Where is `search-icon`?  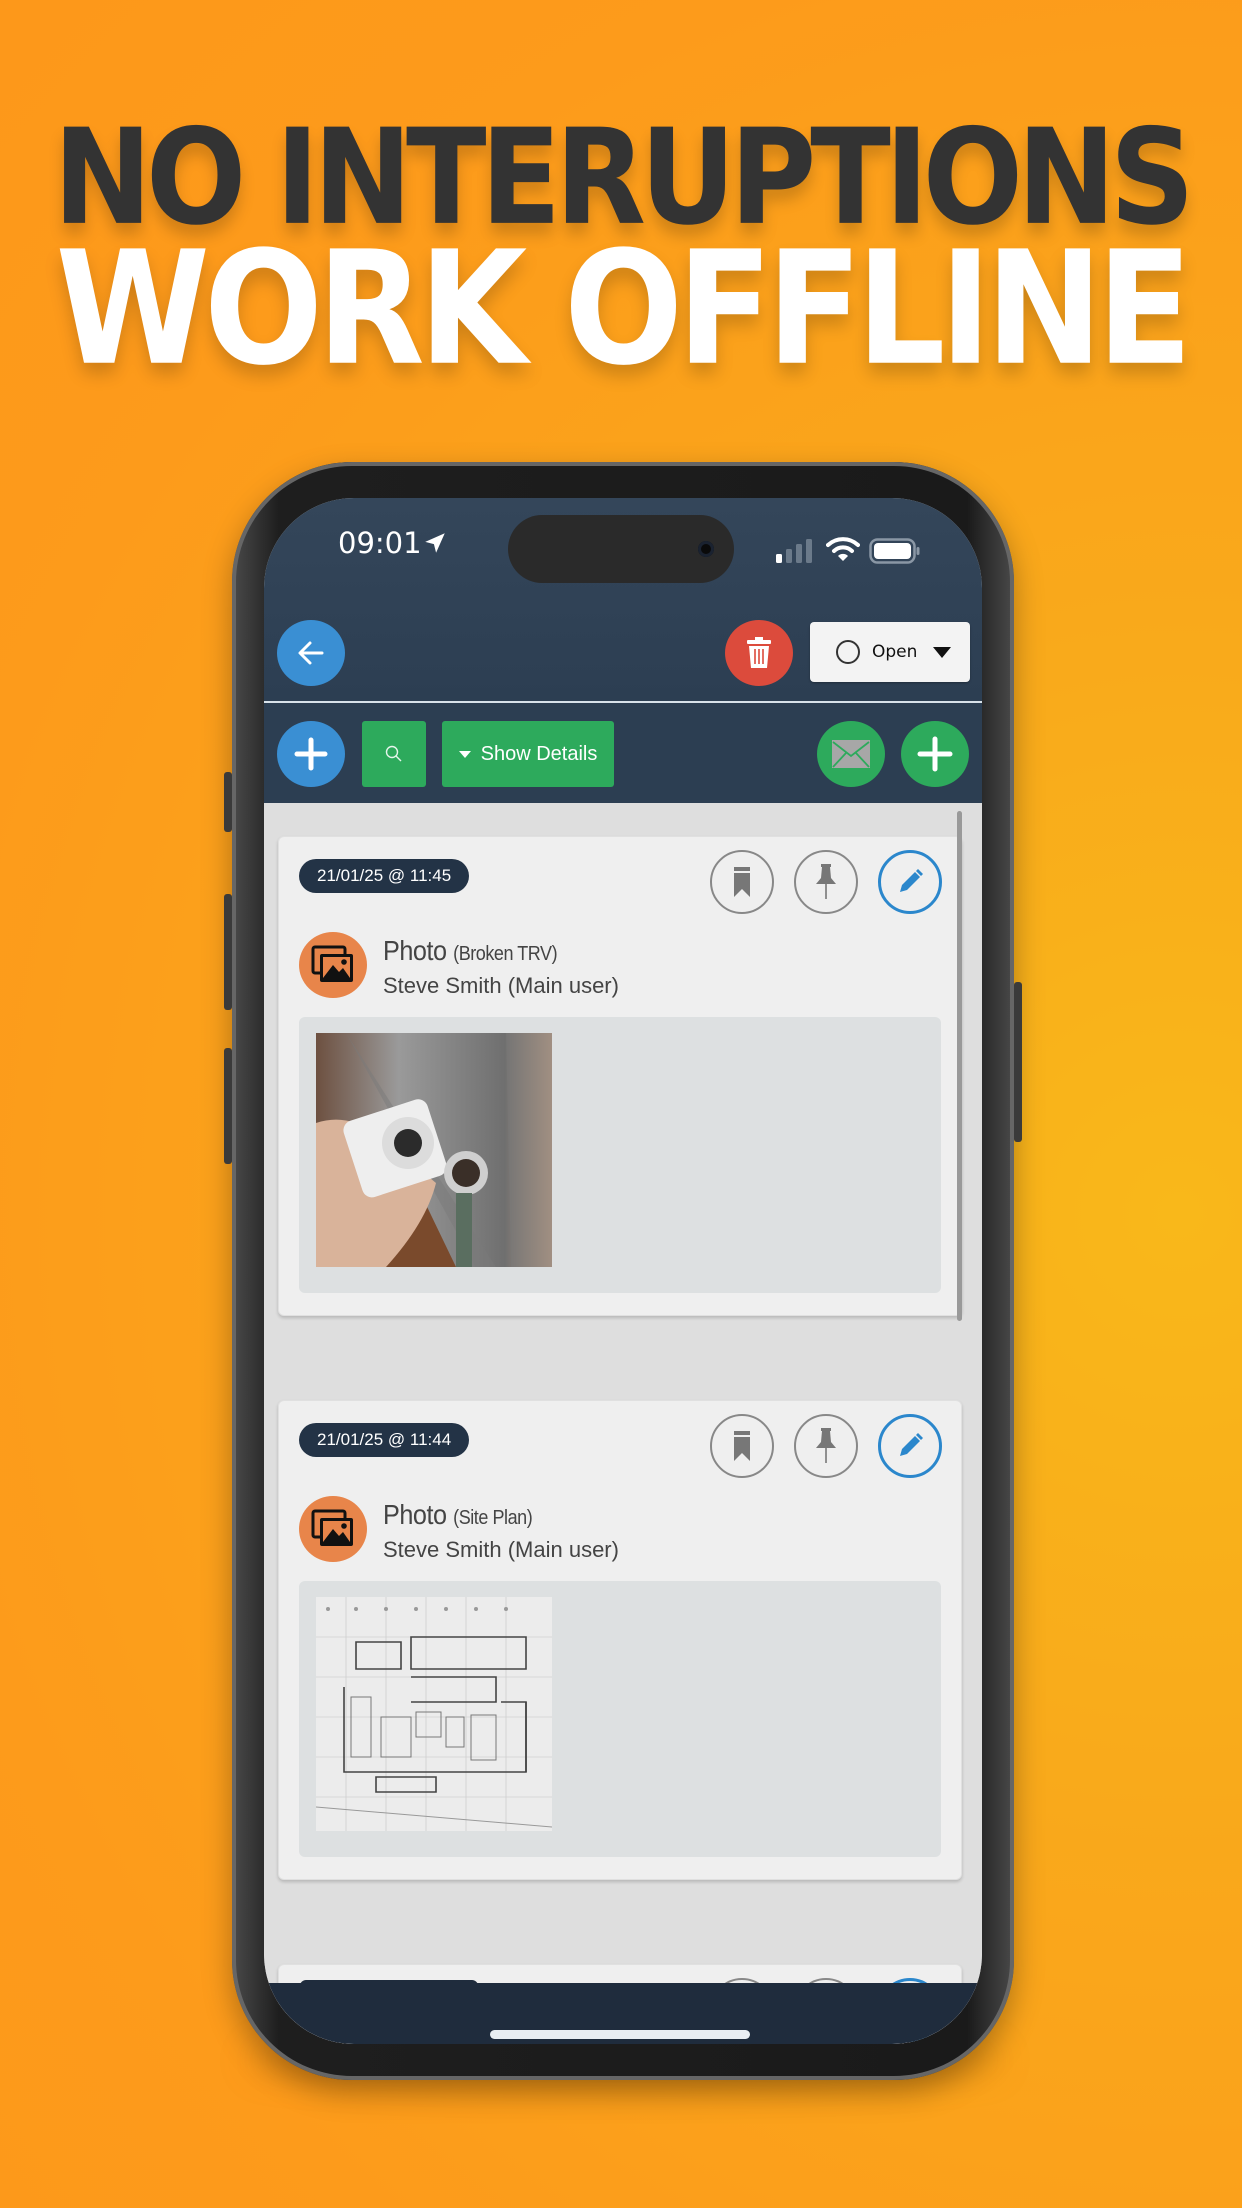 search-icon is located at coordinates (393, 753).